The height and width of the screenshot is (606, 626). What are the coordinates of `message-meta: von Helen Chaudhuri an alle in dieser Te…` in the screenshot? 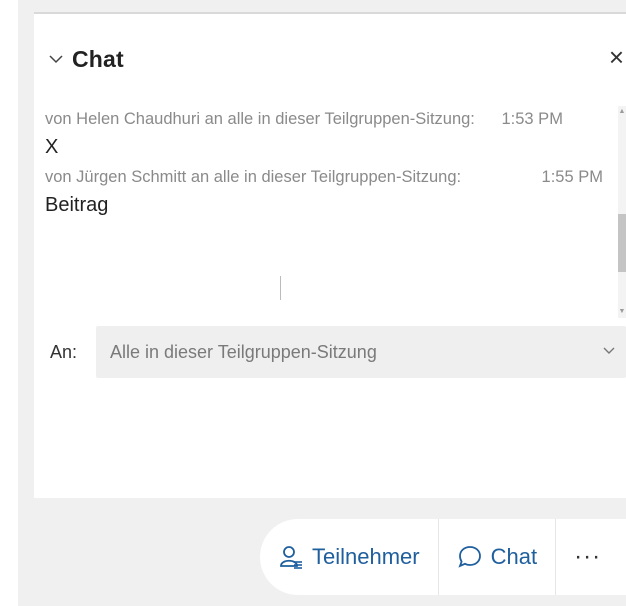 It's located at (328, 119).